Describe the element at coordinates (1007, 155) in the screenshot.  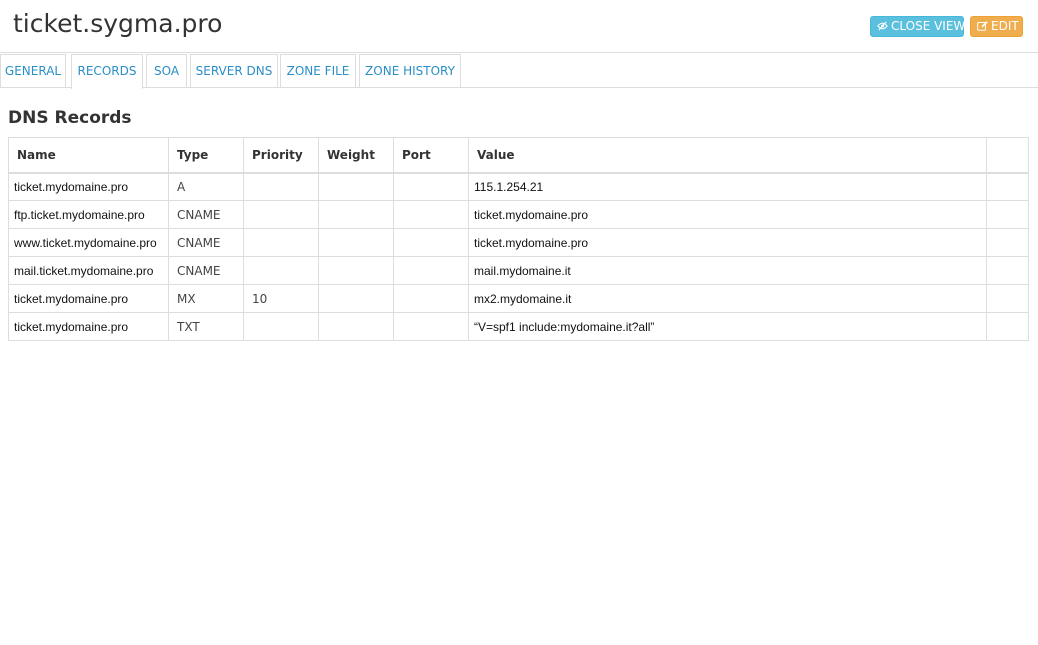
I see `column-header-actions` at that location.